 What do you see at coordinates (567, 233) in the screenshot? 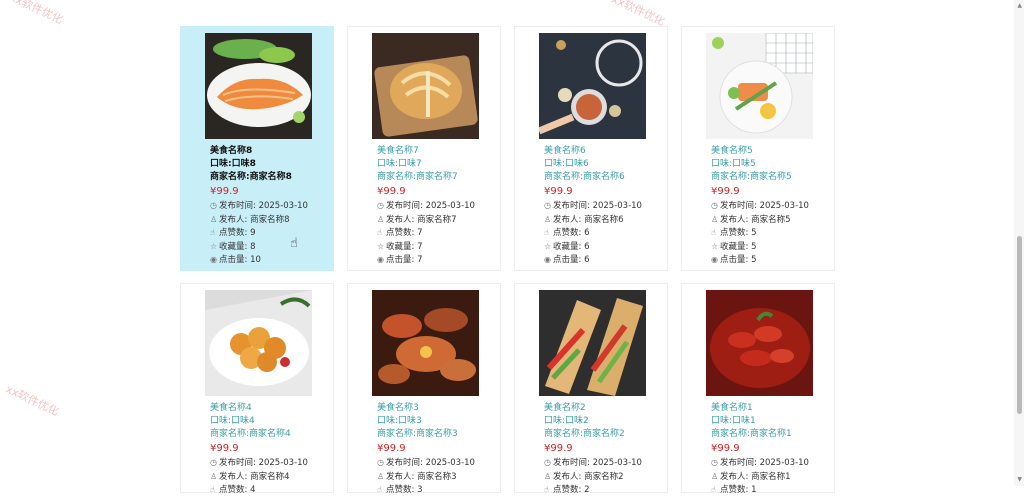
I see `like-count: ☝ 点赞数: 6` at bounding box center [567, 233].